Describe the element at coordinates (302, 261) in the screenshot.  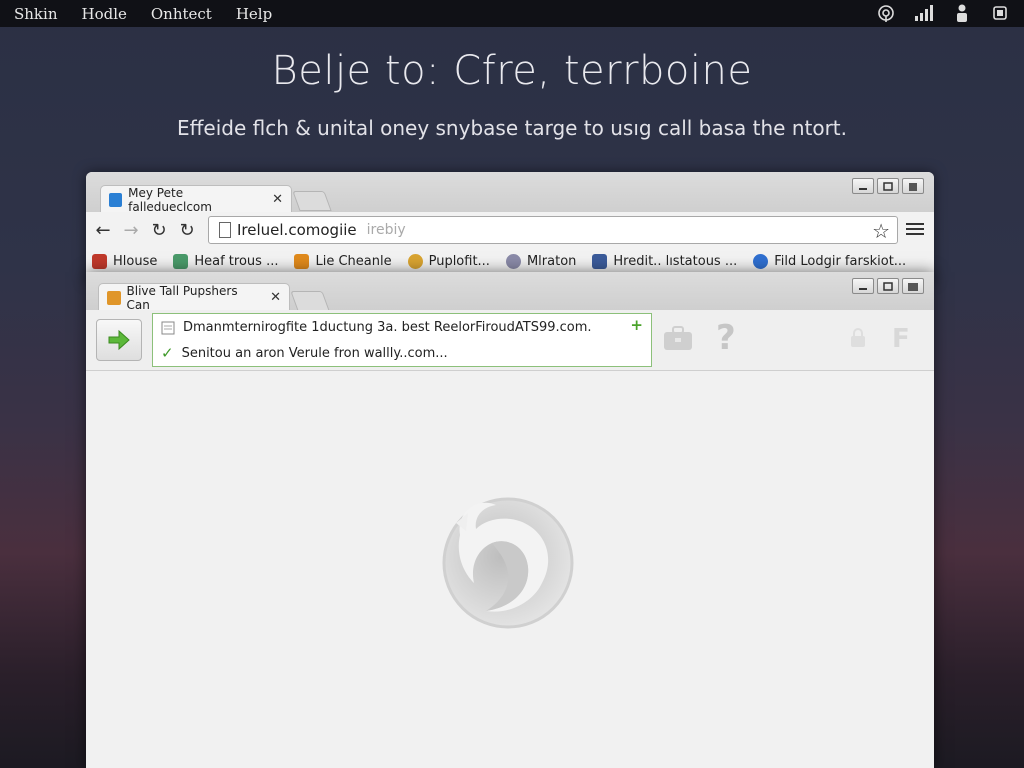
I see `folder-bookmark-icon` at that location.